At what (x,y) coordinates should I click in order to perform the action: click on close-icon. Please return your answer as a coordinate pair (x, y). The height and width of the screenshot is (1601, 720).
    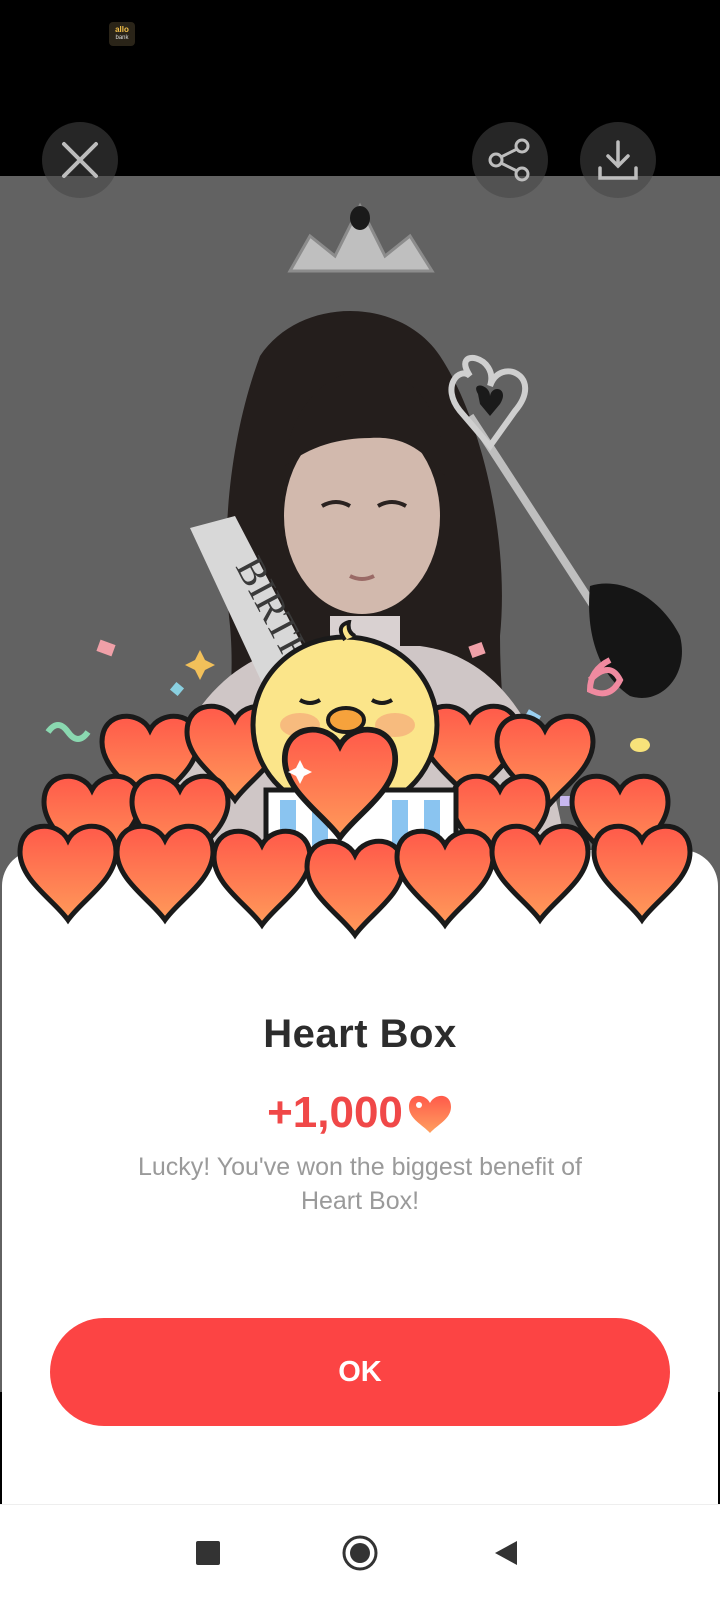
    Looking at the image, I should click on (80, 160).